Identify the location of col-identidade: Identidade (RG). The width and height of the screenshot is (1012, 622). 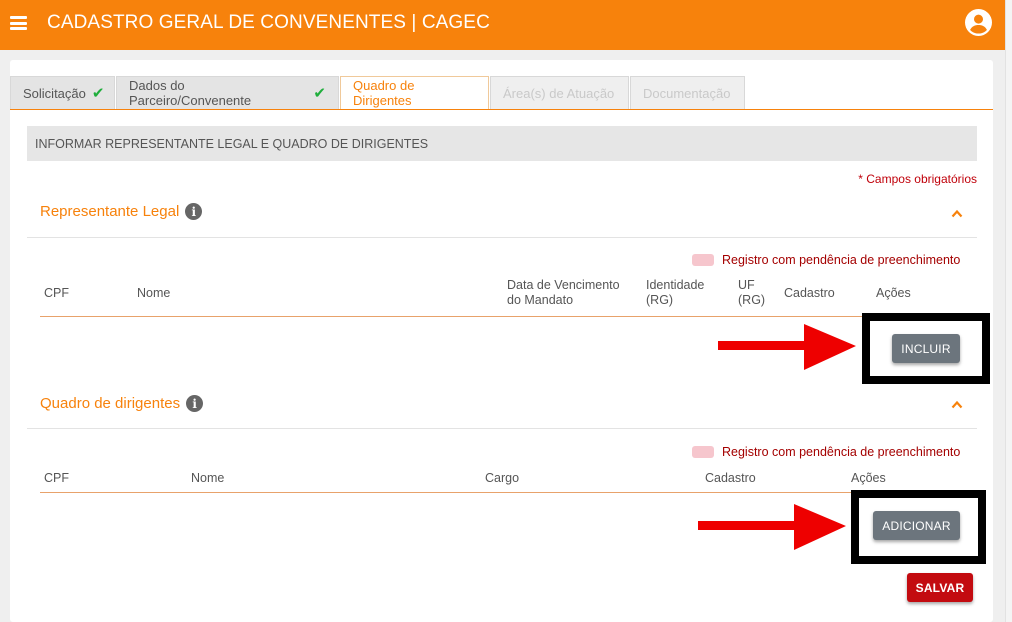
(675, 292).